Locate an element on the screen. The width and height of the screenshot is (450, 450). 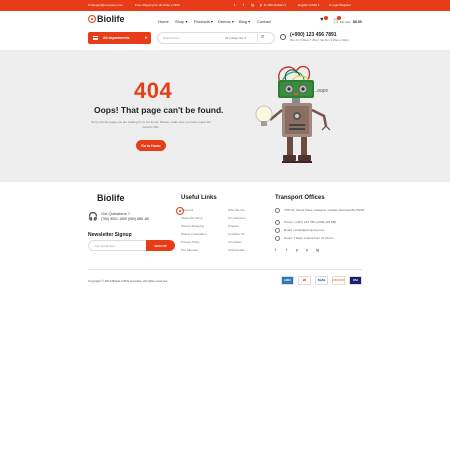
search-icon: ⌕ is located at coordinates (262, 37).